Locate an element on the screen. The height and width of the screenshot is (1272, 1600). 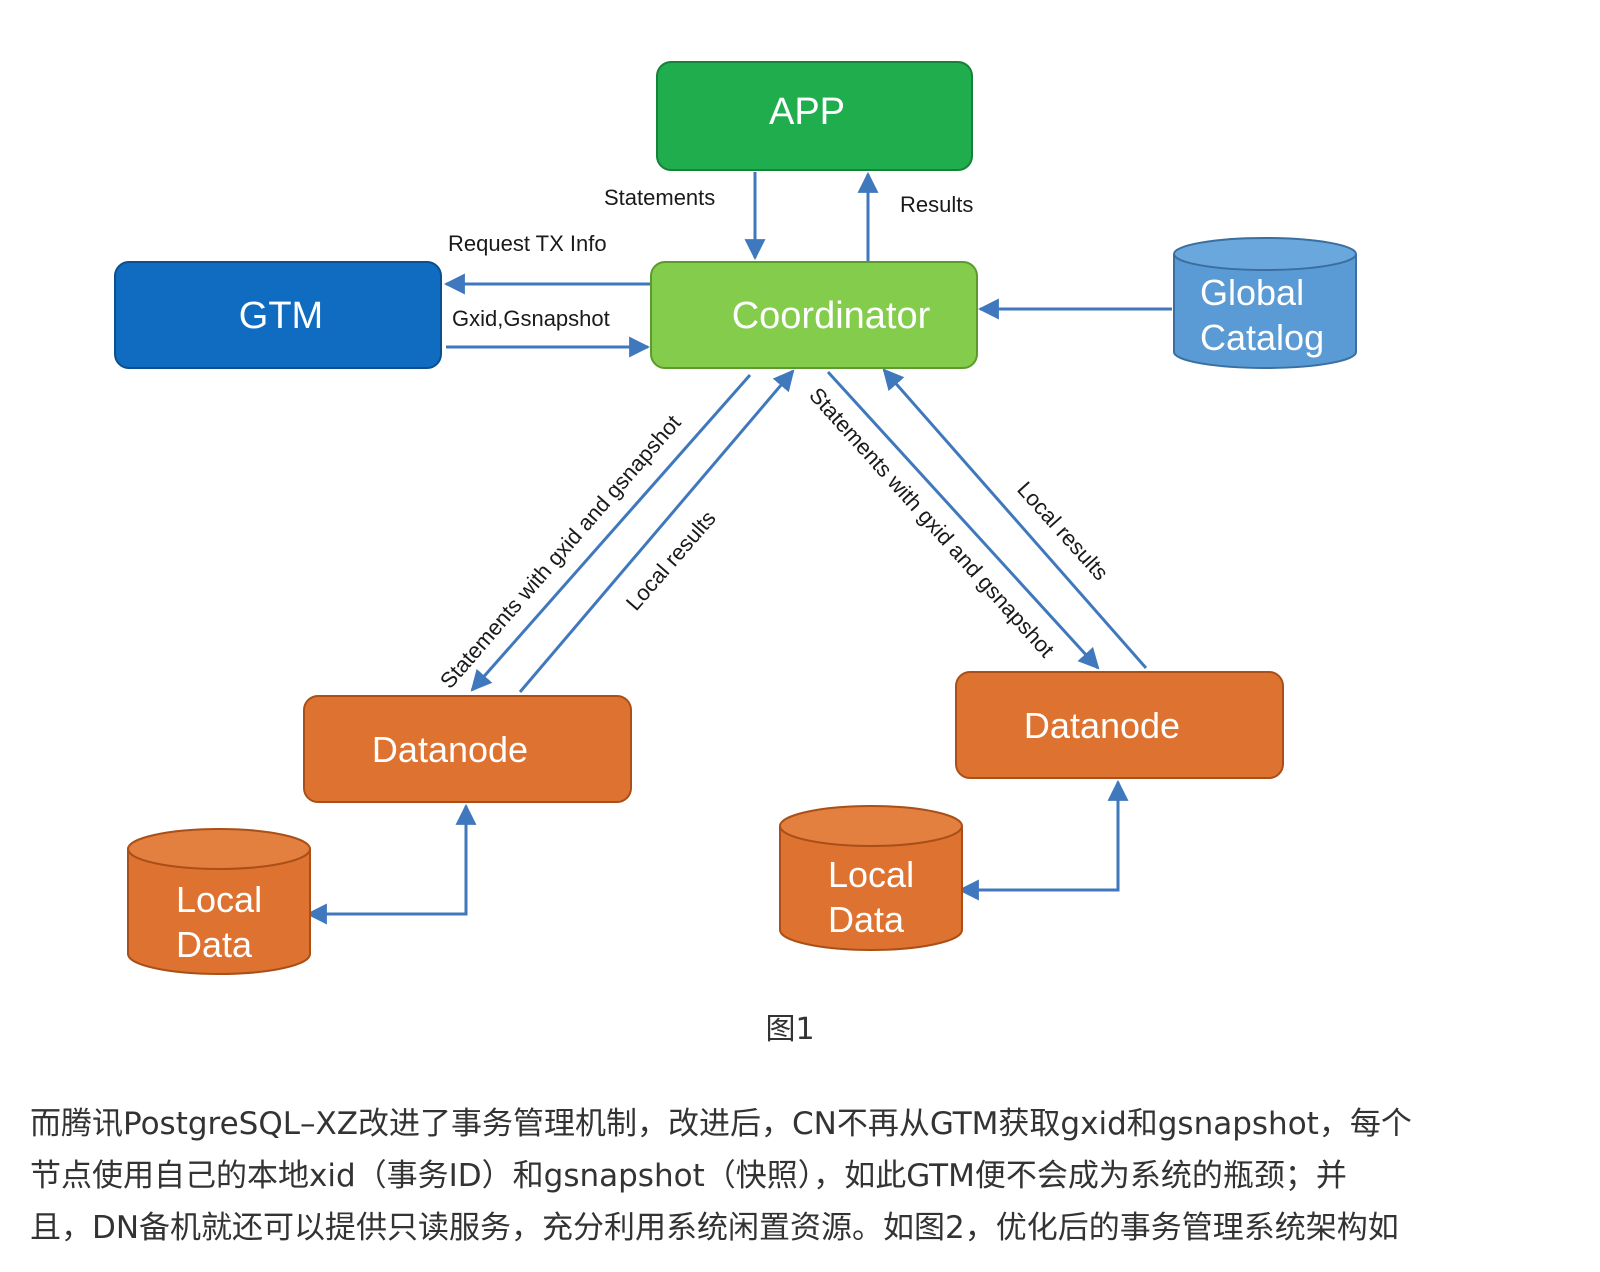
coordinator-node: Coordinator is located at coordinates (814, 315).